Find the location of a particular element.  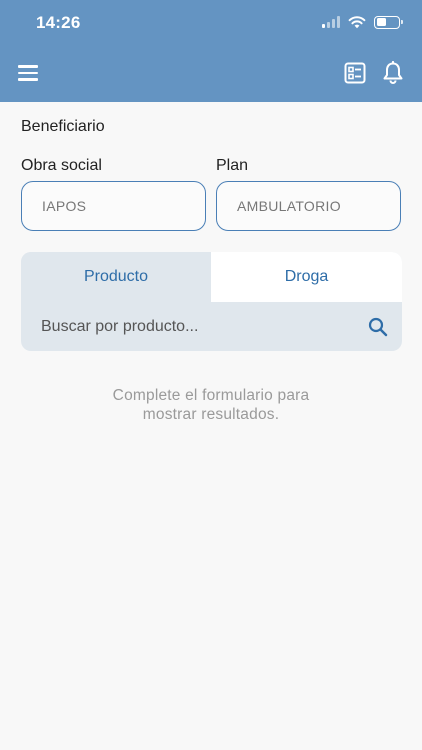

empty-state-line-2: mostrar resultados. is located at coordinates (211, 414).